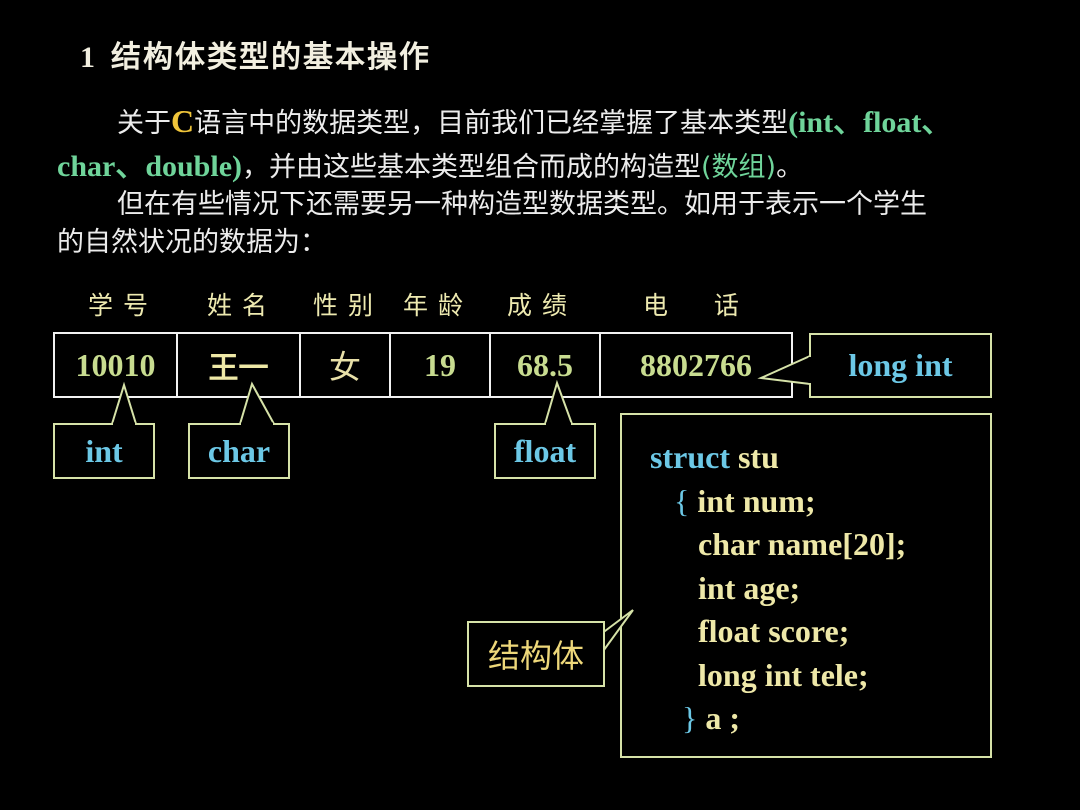  I want to click on pointer-float, so click(558, 402).